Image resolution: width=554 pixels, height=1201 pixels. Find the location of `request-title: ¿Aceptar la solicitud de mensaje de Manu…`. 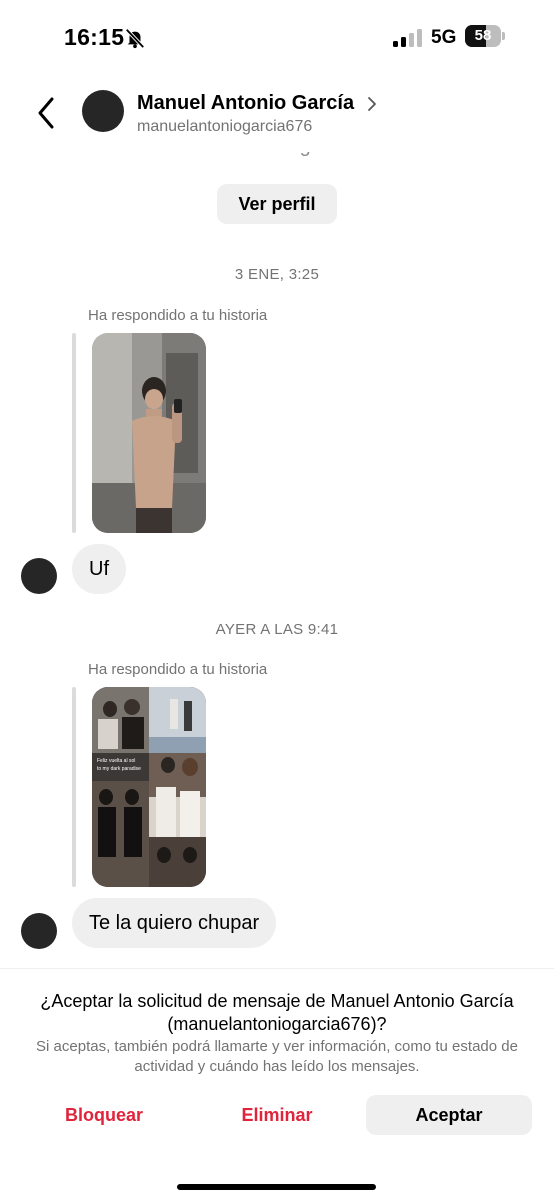

request-title: ¿Aceptar la solicitud de mensaje de Manu… is located at coordinates (277, 1012).